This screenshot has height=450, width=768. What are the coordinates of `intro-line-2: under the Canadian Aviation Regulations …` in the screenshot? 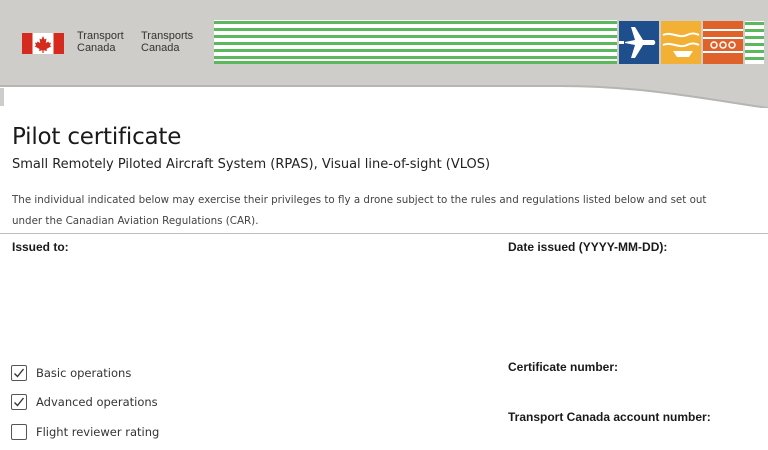 It's located at (135, 221).